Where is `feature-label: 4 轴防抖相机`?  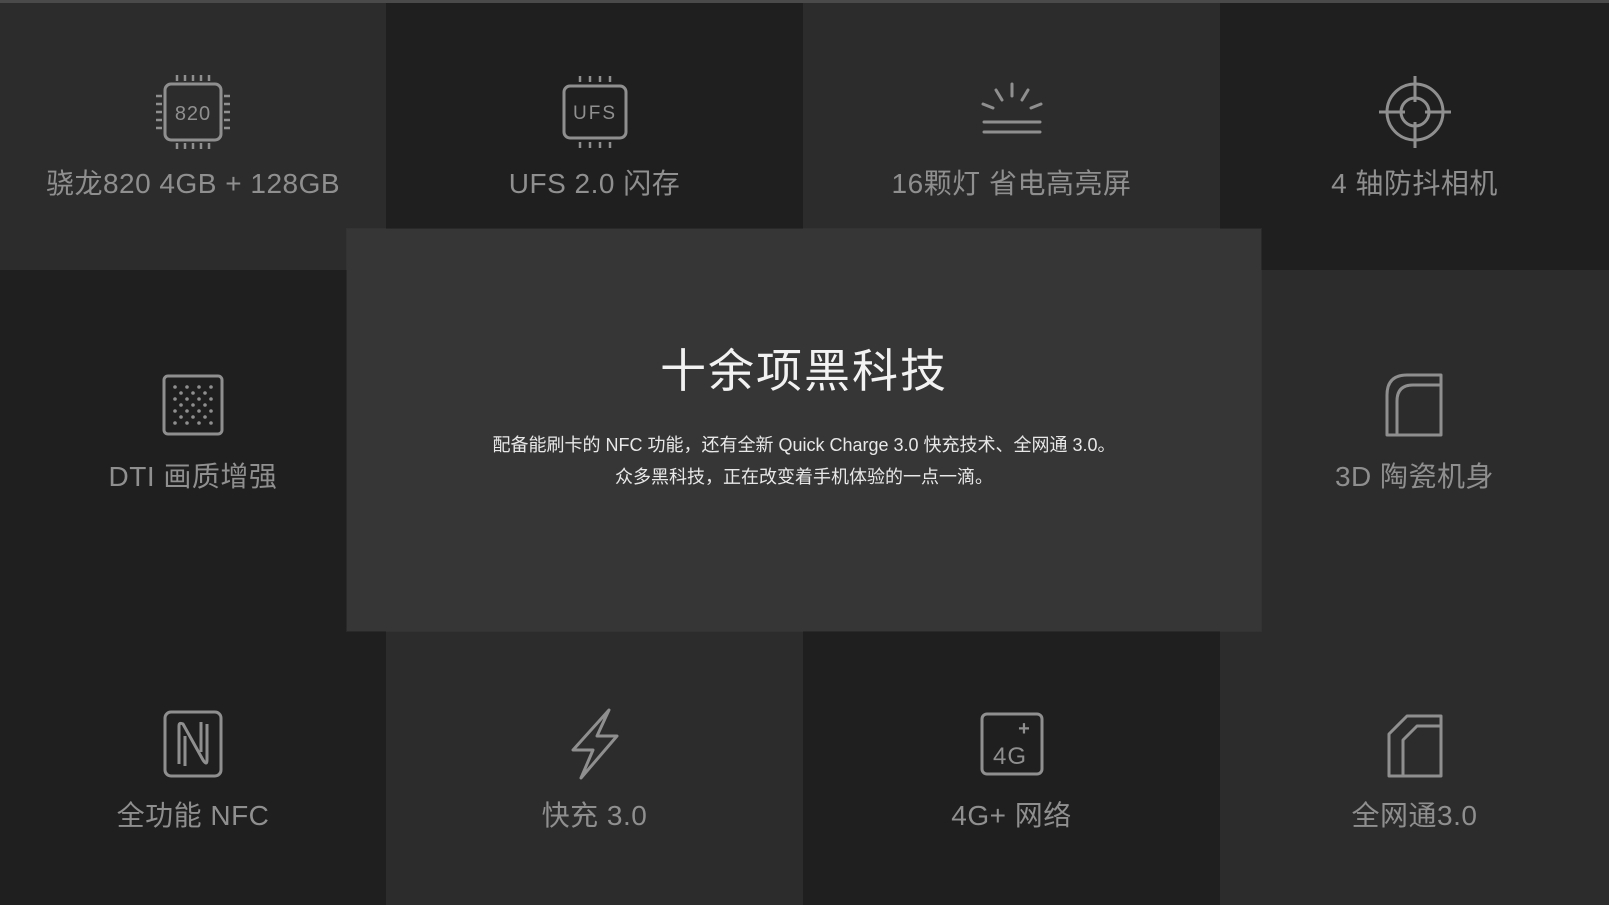 feature-label: 4 轴防抖相机 is located at coordinates (1414, 183).